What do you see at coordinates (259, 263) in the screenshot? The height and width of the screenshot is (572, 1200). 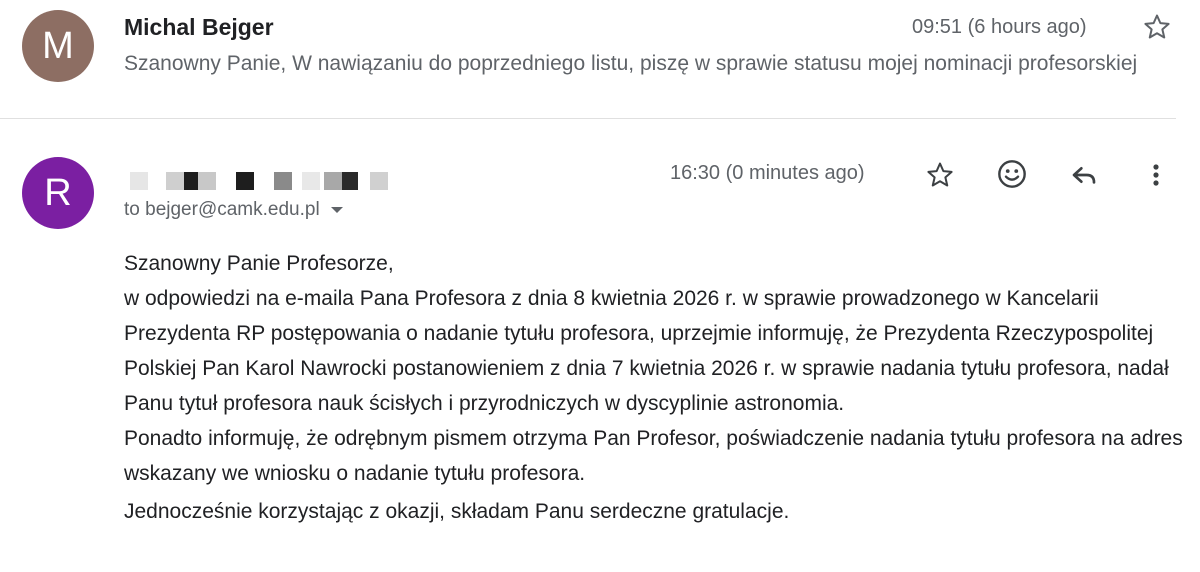 I see `message-greeting: Szanowny Panie Profesorze,` at bounding box center [259, 263].